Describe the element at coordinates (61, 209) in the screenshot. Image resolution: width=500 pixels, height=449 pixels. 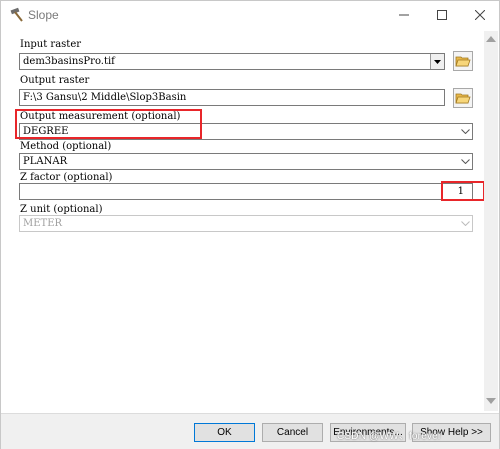
I see `z-unit-label: Z unit (optional)` at that location.